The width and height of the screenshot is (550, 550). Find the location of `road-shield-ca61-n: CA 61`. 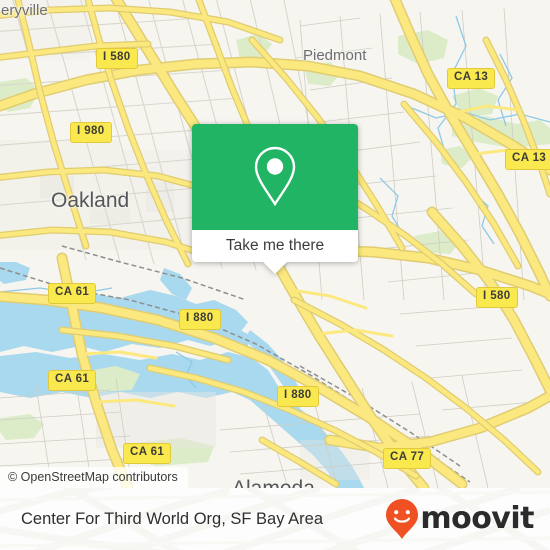

road-shield-ca61-n: CA 61 is located at coordinates (72, 293).